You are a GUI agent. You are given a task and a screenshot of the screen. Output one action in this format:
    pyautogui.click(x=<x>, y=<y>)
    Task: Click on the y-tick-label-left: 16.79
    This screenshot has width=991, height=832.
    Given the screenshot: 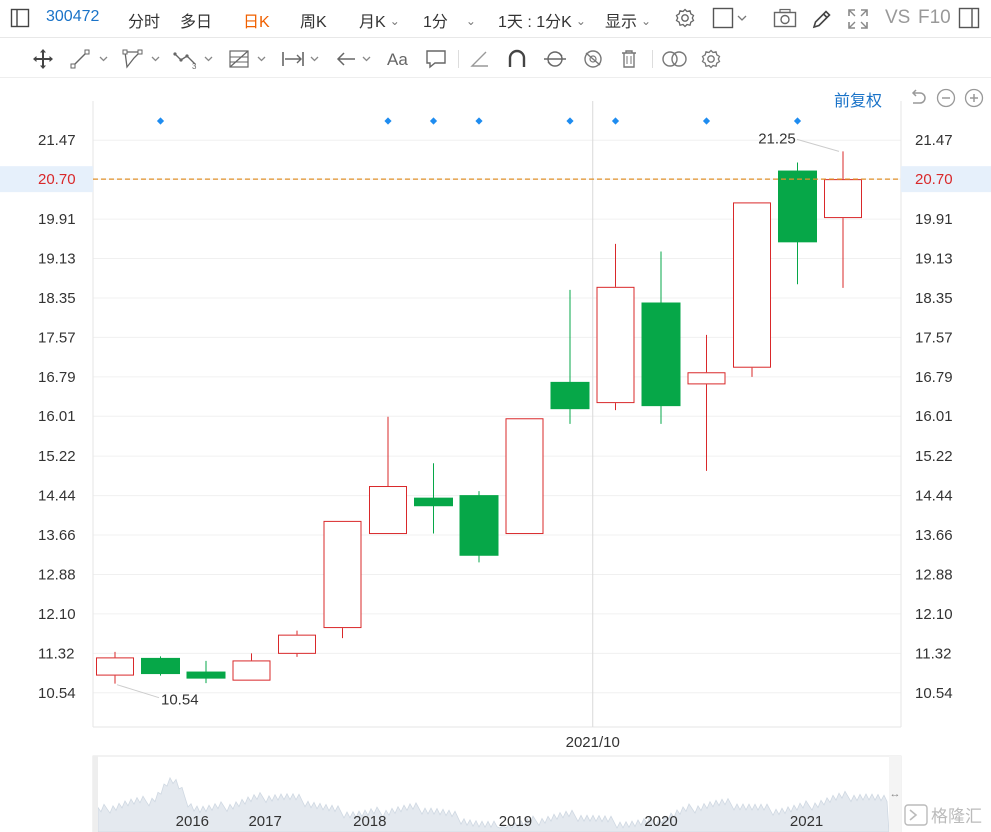 What is the action you would take?
    pyautogui.click(x=57, y=377)
    